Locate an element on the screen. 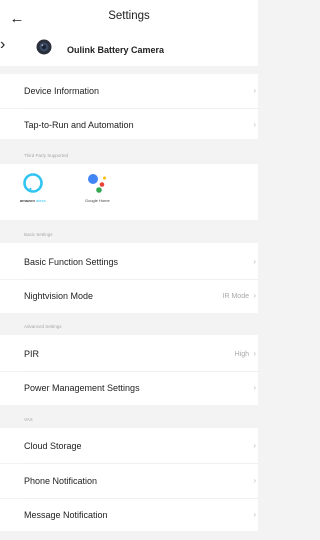 The width and height of the screenshot is (320, 540). alexa-item: amazon alexa is located at coordinates (33, 187).